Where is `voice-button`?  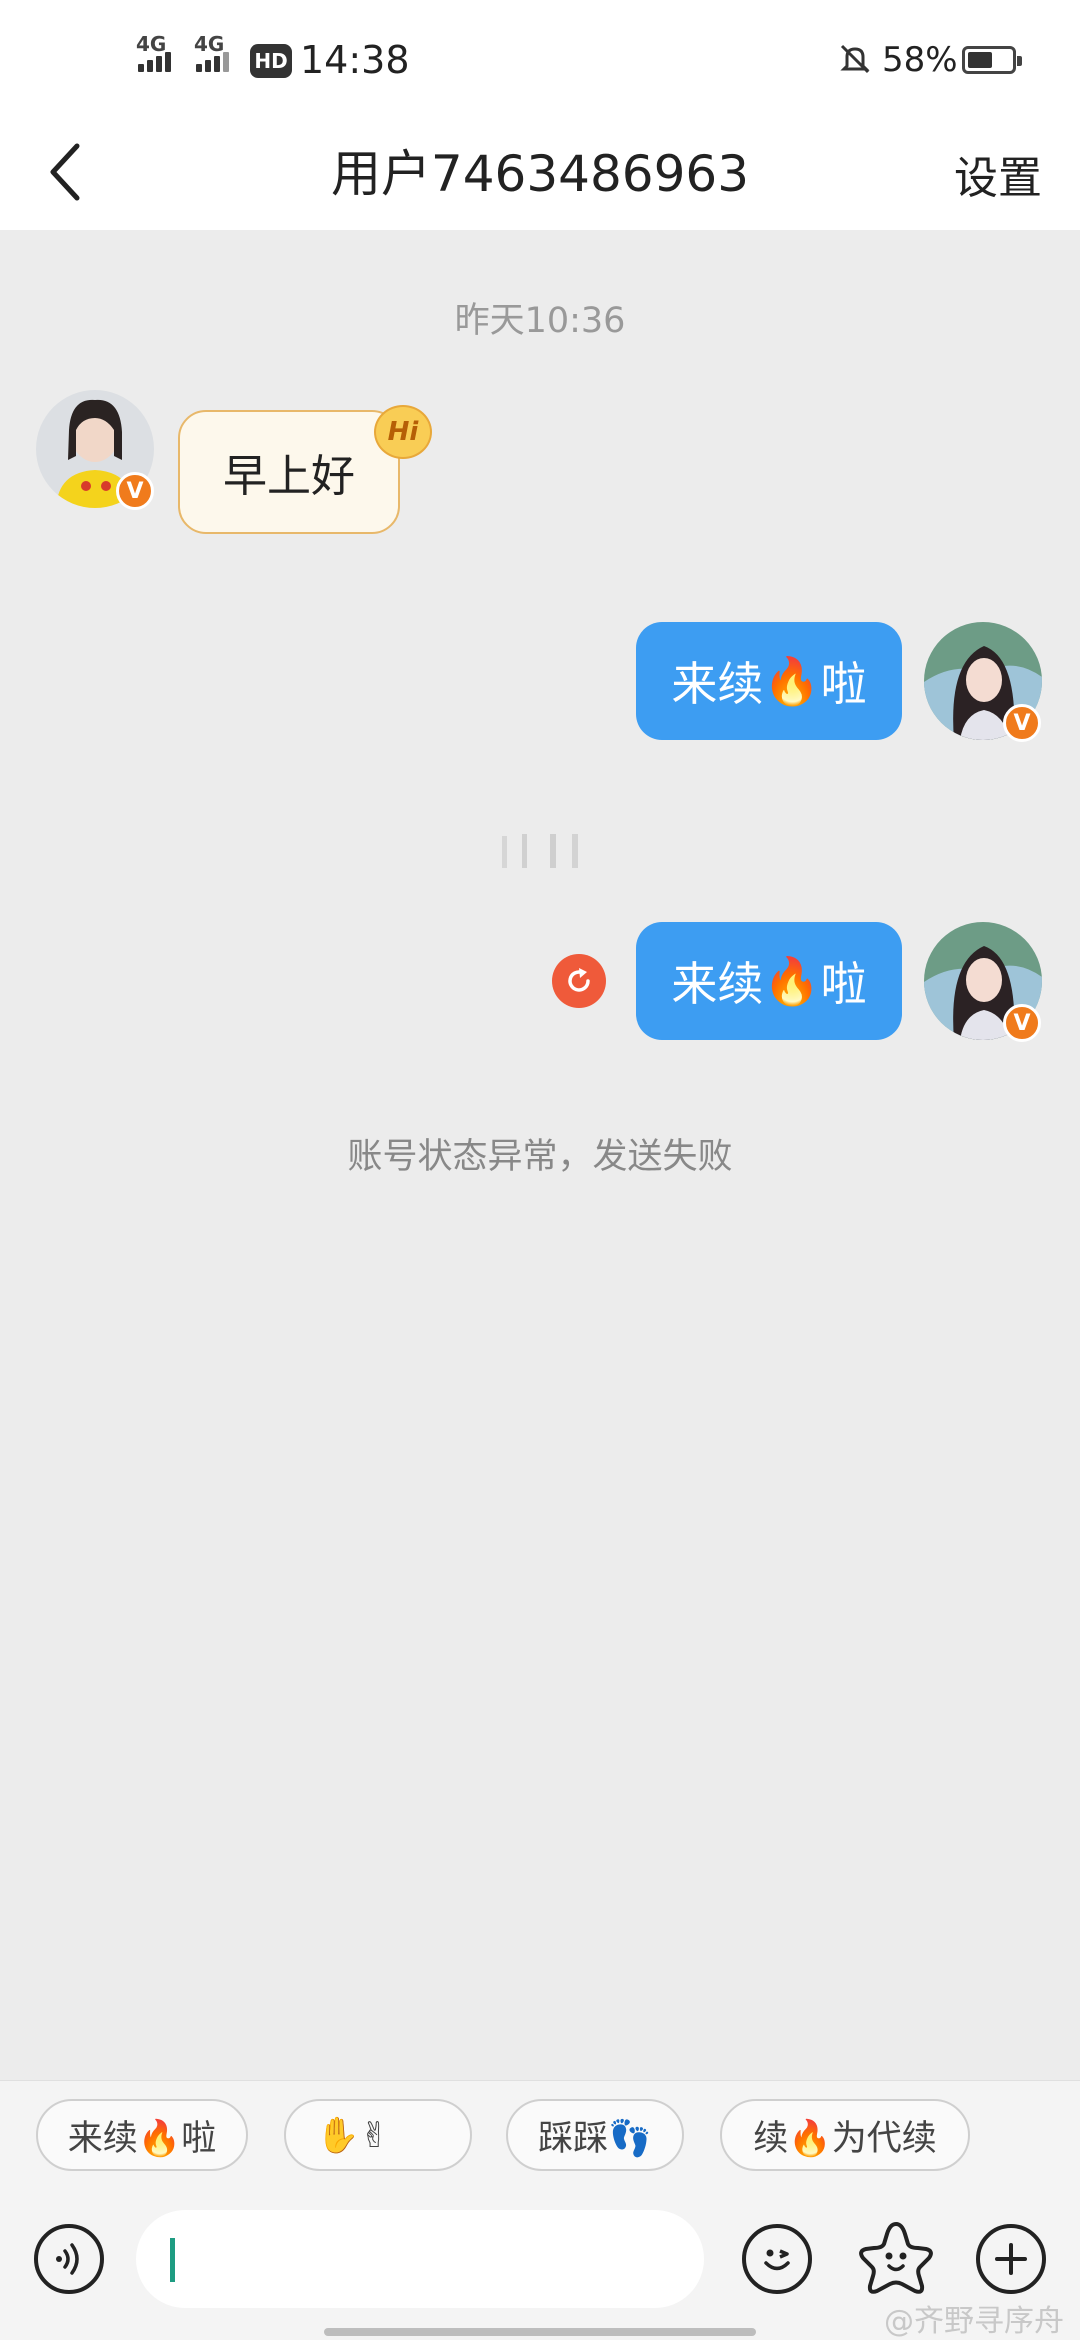 voice-button is located at coordinates (69, 2259).